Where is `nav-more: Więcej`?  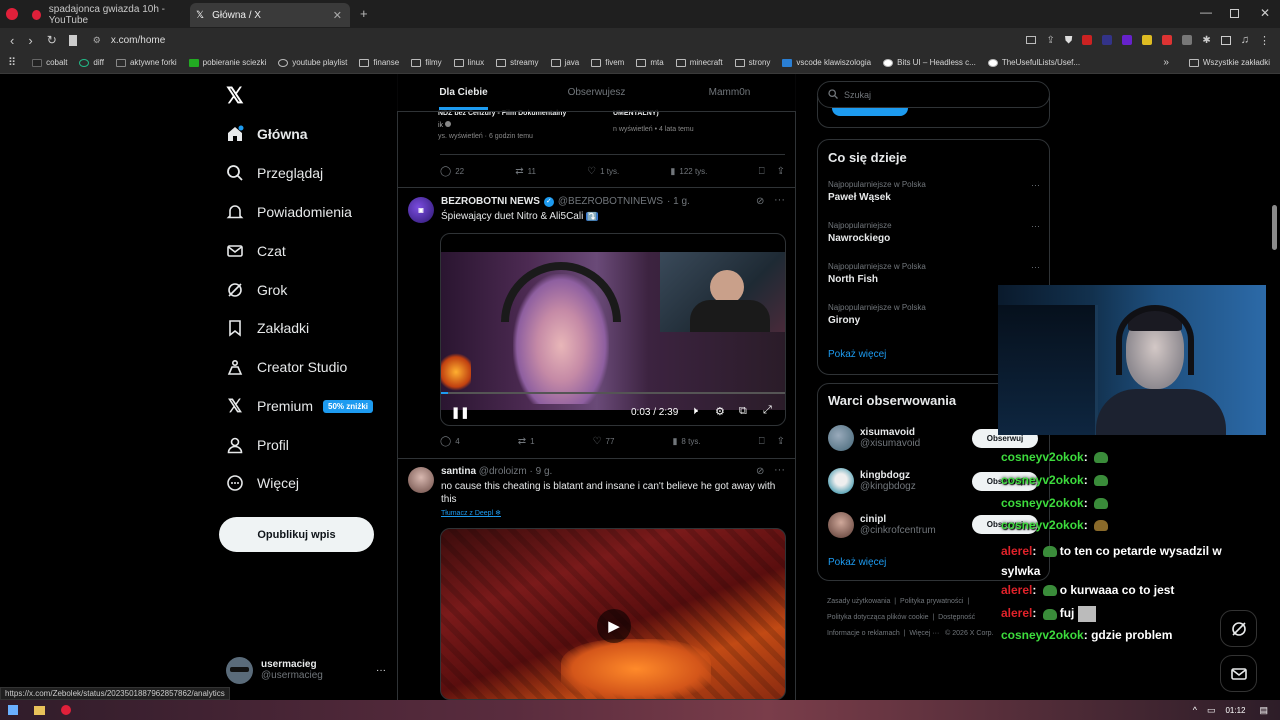 nav-more: Więcej is located at coordinates (262, 483).